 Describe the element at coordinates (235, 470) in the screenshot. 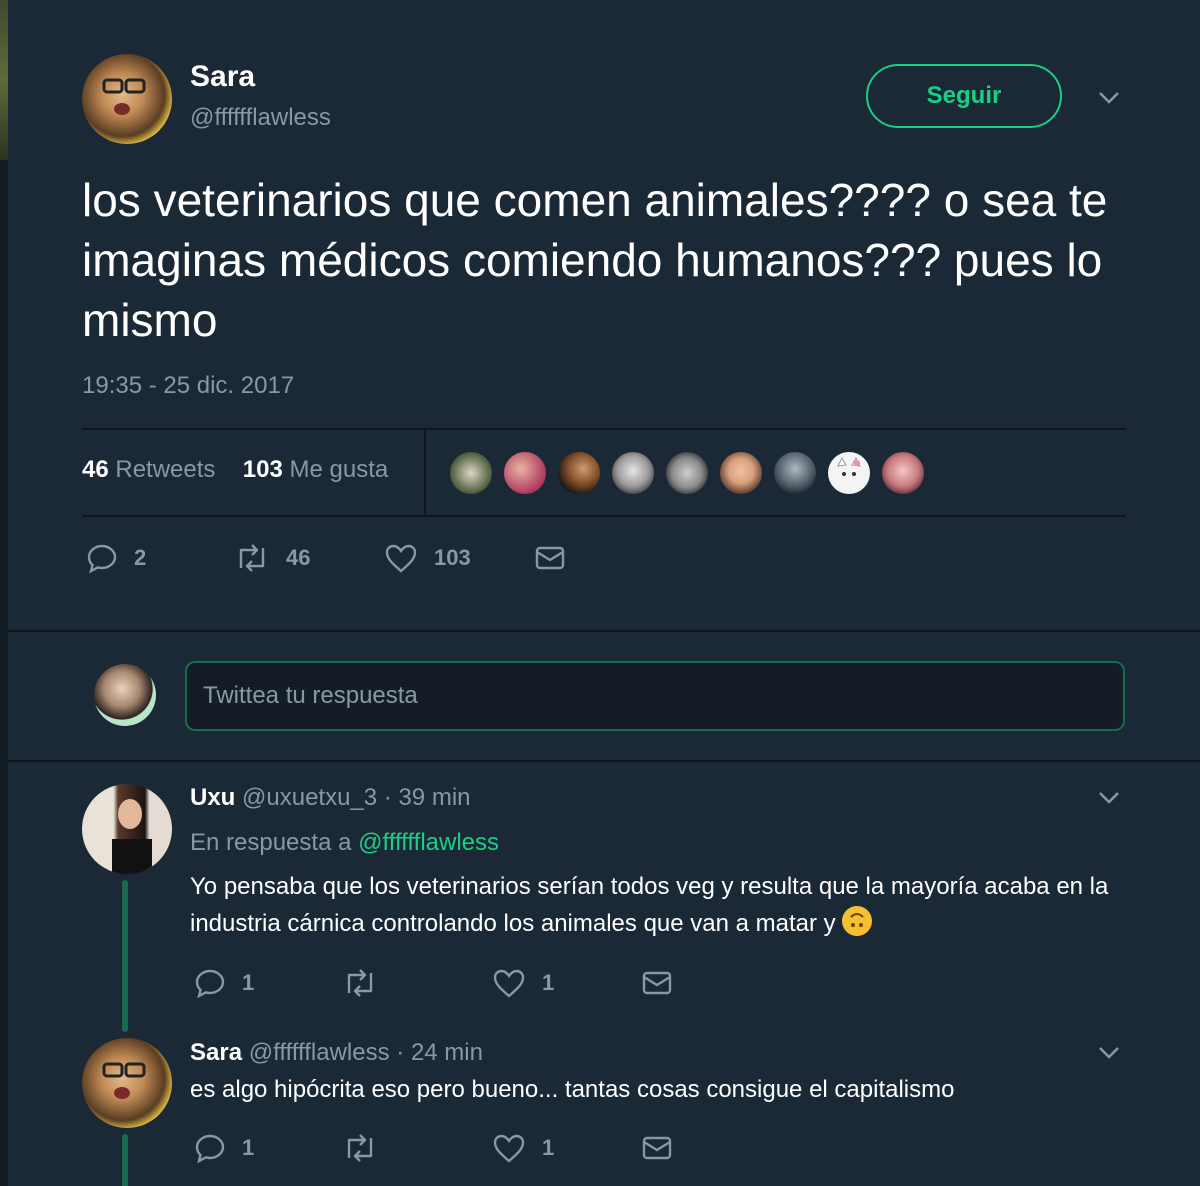

I see `engagement-stats: 46 Retweets 103 Me gusta` at that location.